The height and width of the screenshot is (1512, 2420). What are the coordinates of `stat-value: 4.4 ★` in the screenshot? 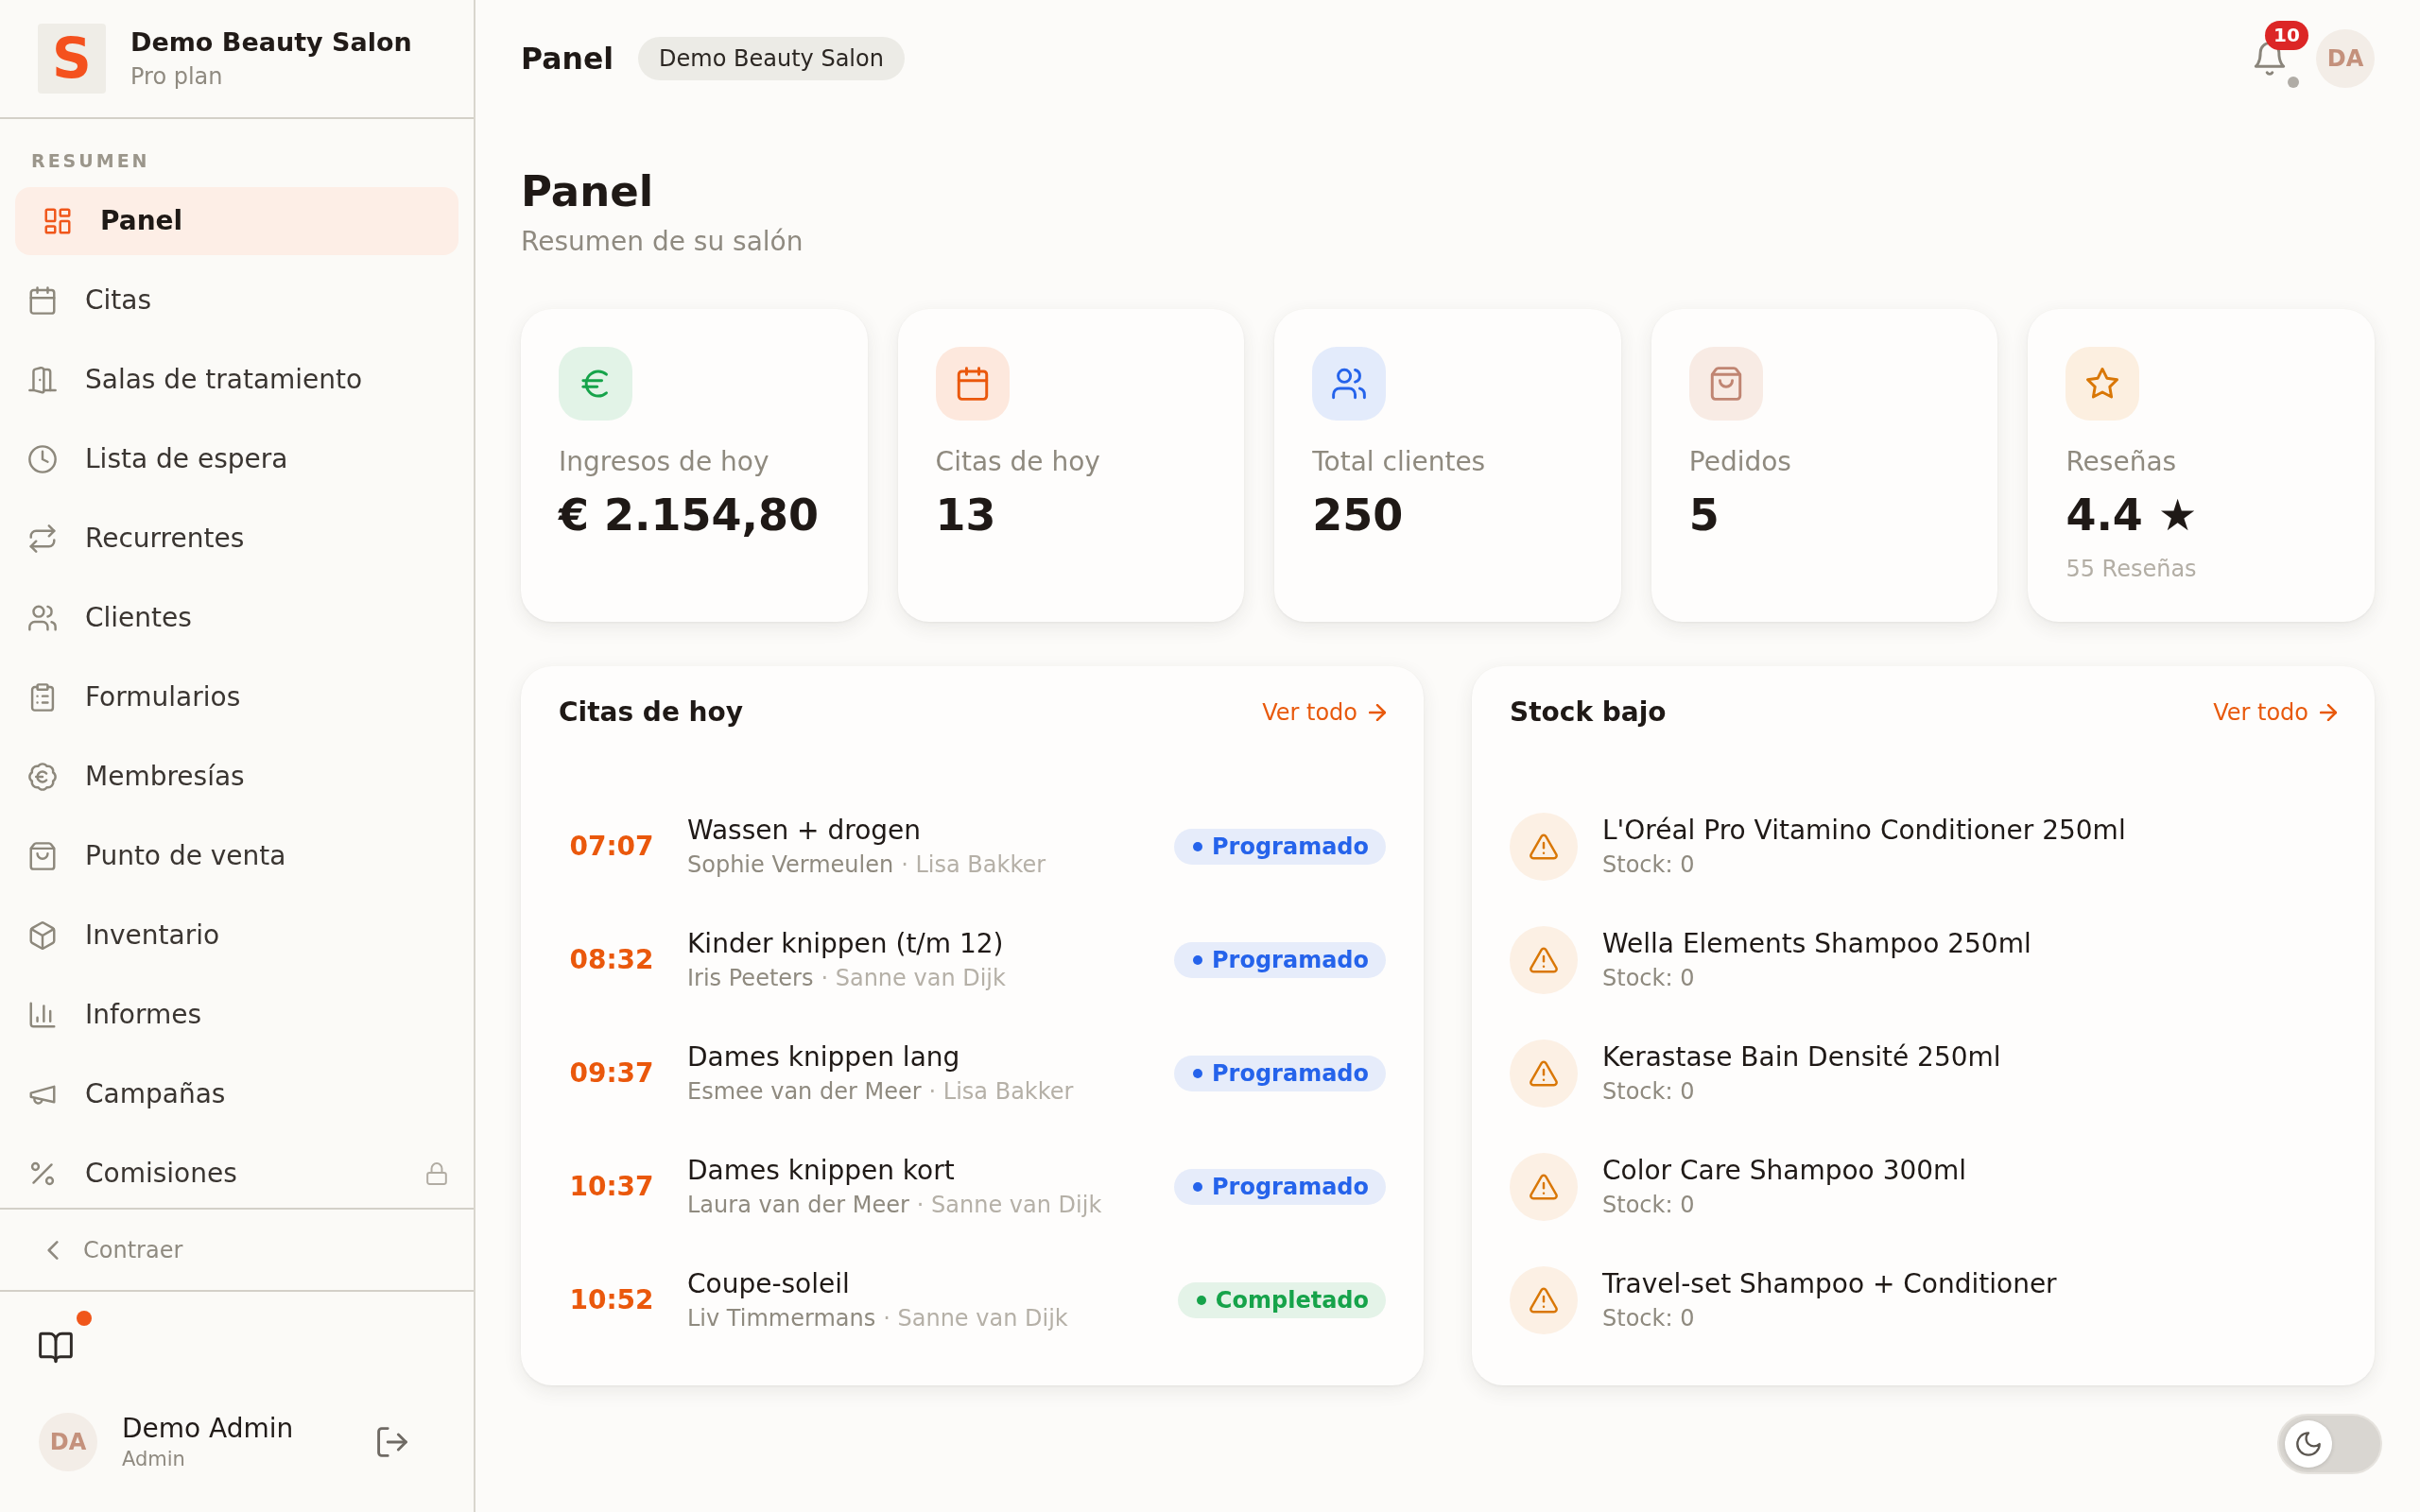 It's located at (2132, 515).